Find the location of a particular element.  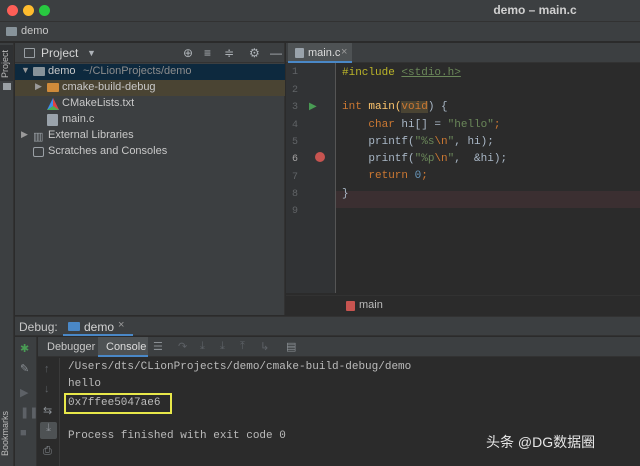

tree-item-label: cmake-build-debug is located at coordinates (109, 87).